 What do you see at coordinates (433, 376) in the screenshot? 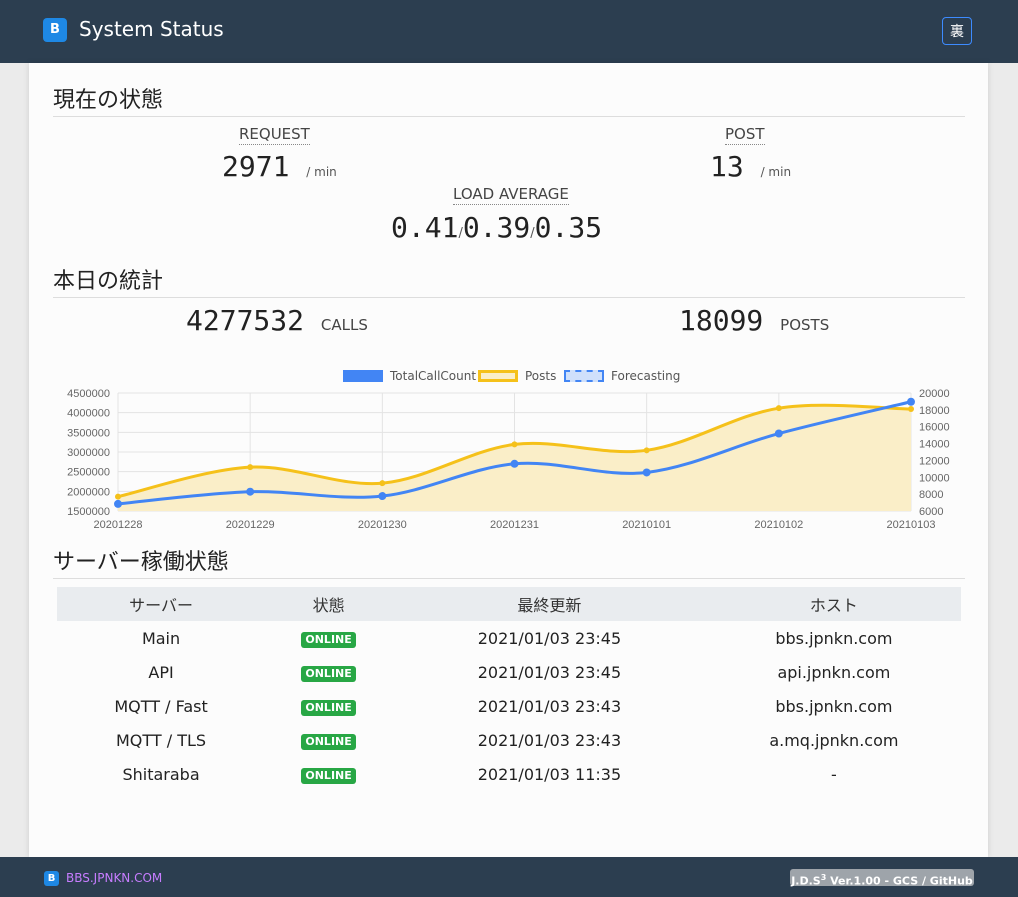
I see `legend-label-totalcallcount: TotalCallCount` at bounding box center [433, 376].